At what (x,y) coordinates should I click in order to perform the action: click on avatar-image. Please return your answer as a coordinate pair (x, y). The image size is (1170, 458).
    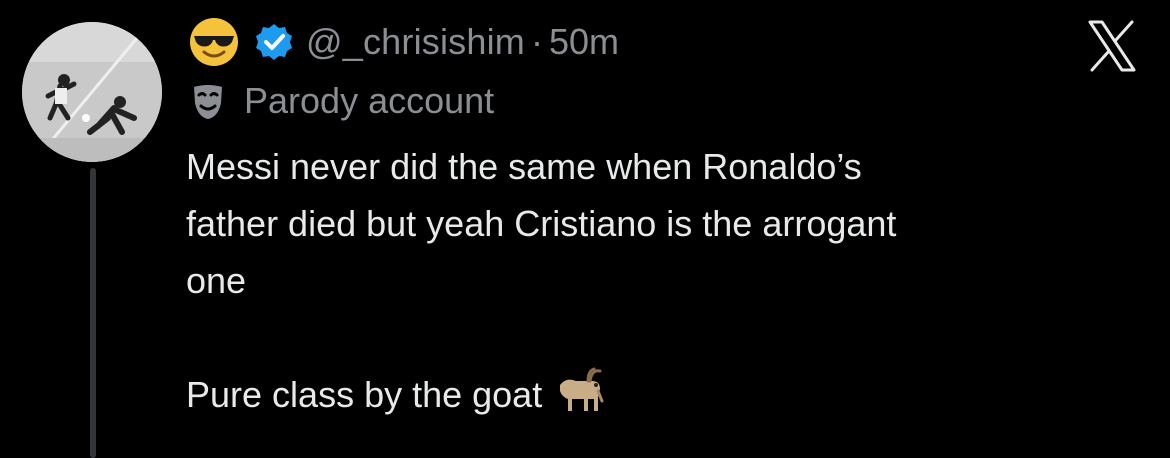
    Looking at the image, I should click on (92, 92).